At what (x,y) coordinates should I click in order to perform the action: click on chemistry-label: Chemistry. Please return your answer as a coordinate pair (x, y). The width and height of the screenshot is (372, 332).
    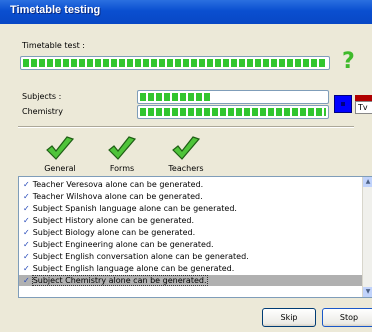
    Looking at the image, I should click on (42, 111).